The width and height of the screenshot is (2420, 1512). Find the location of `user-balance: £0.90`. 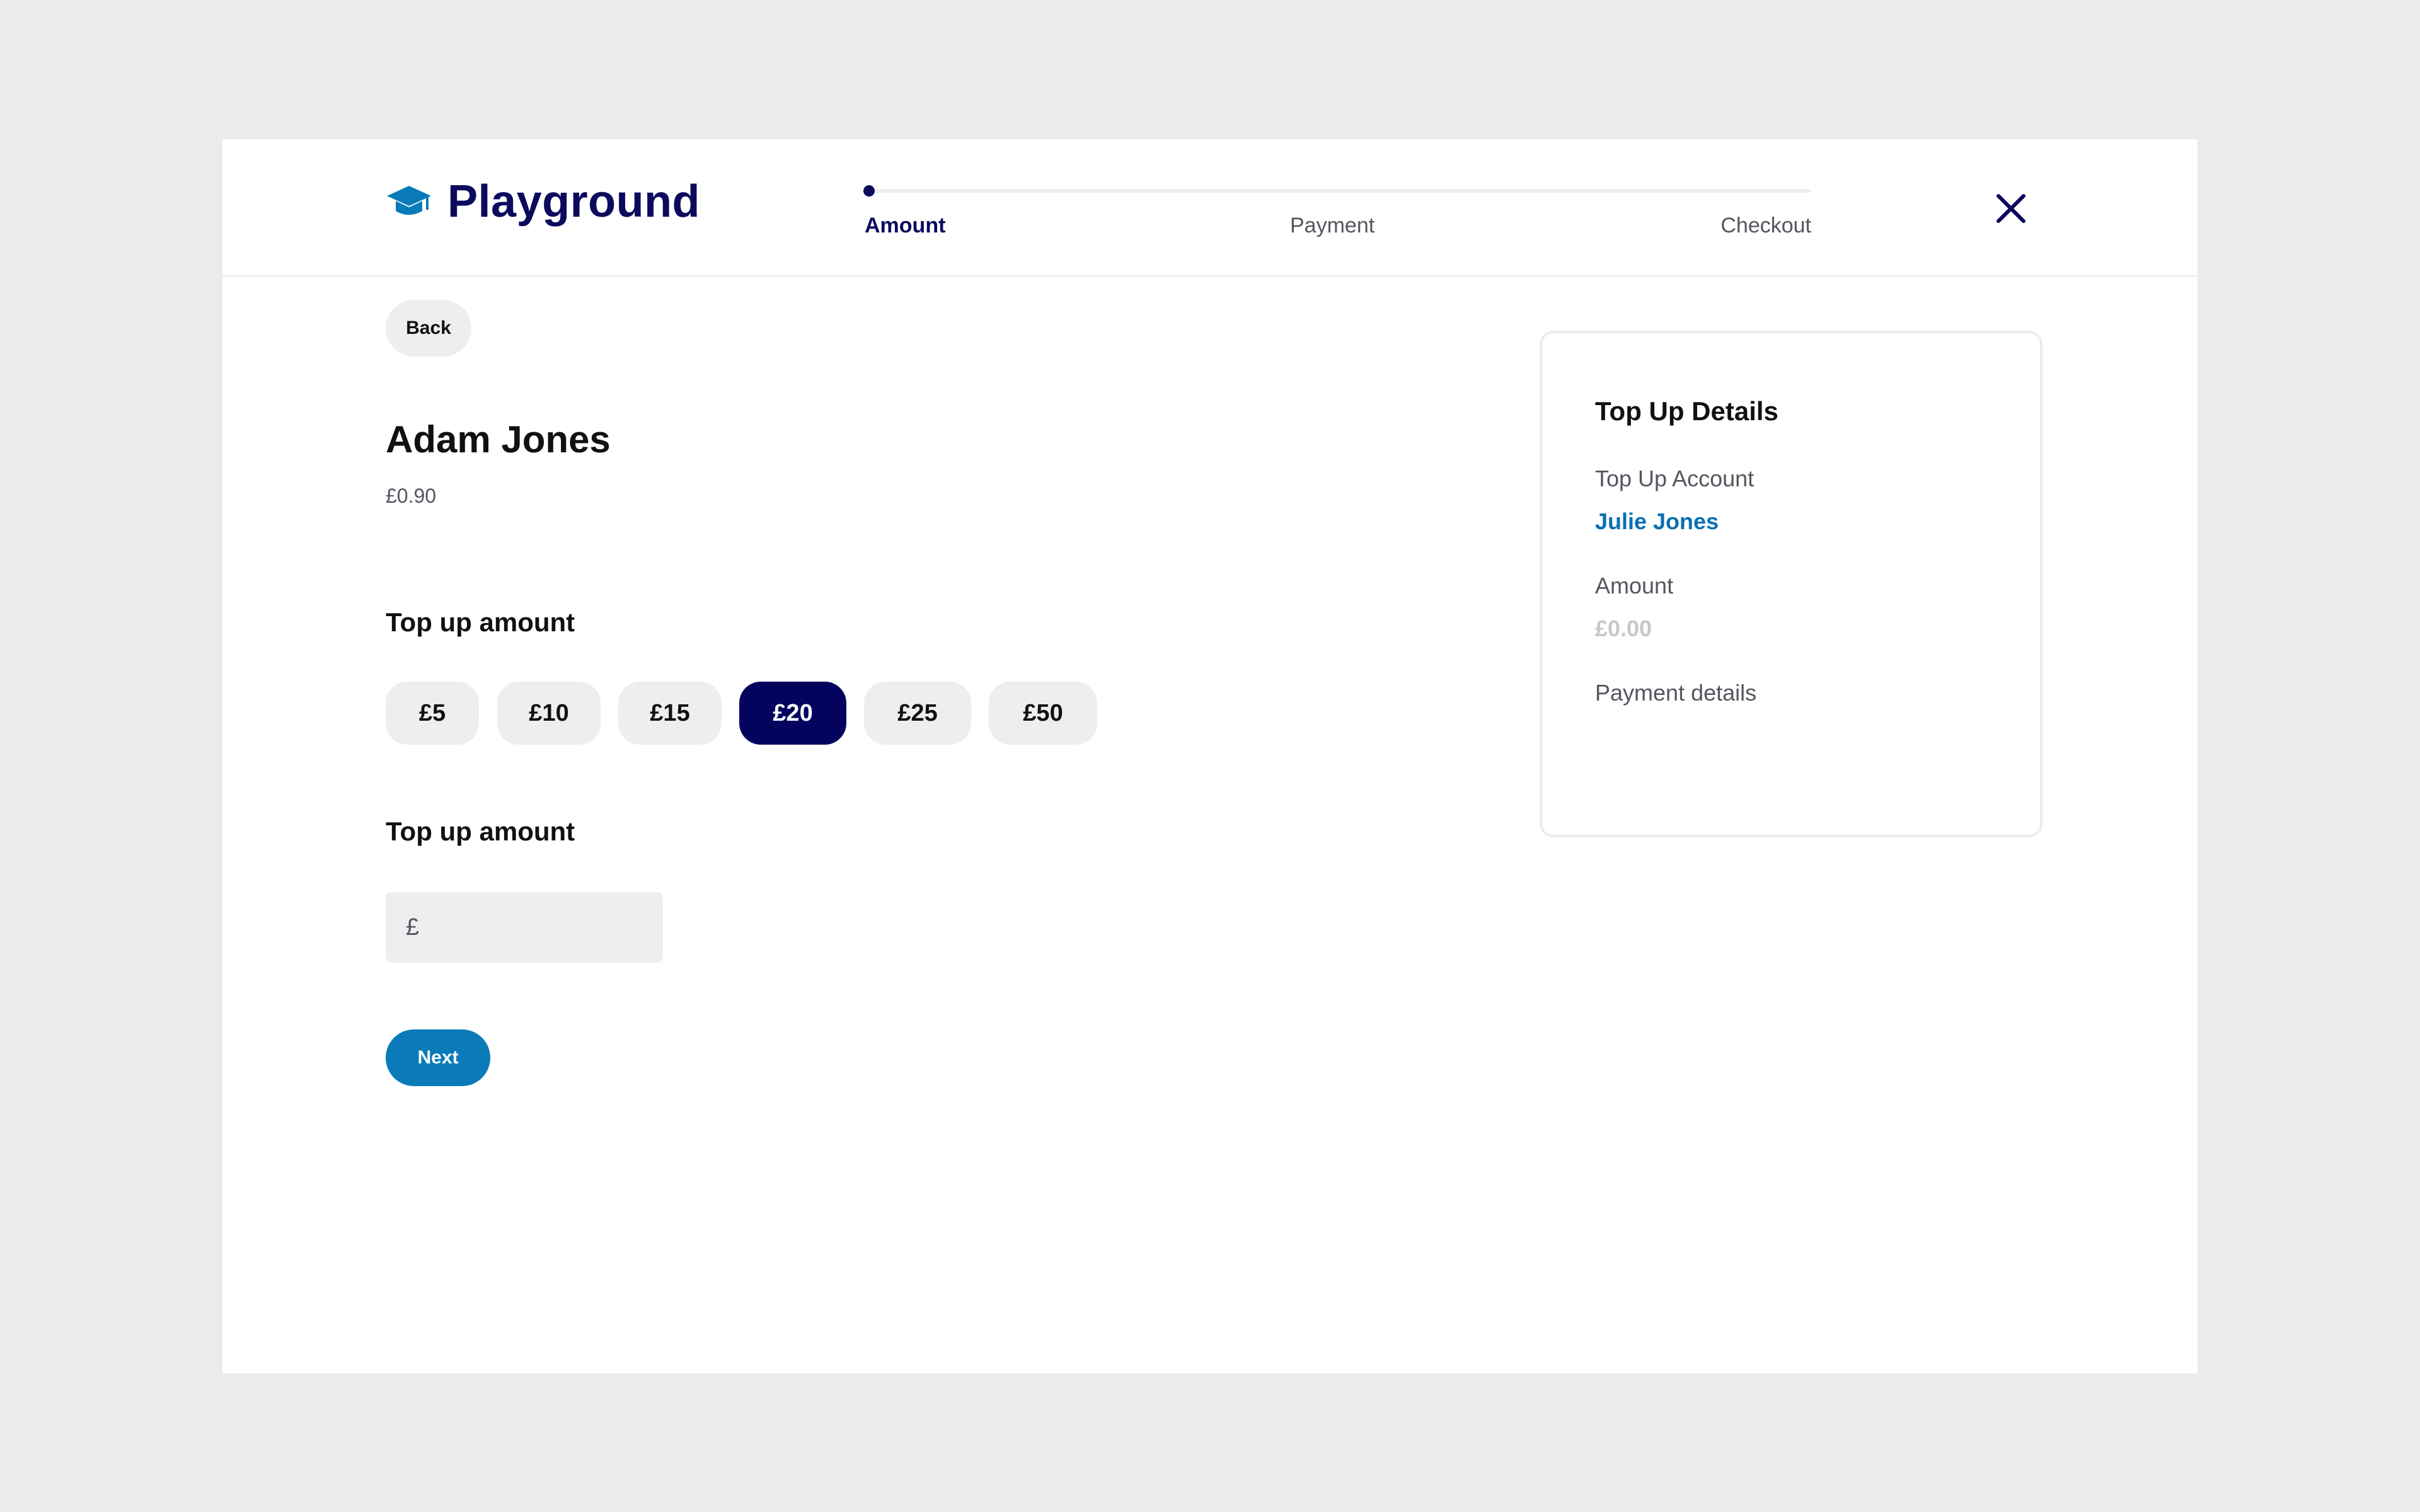

user-balance: £0.90 is located at coordinates (411, 495).